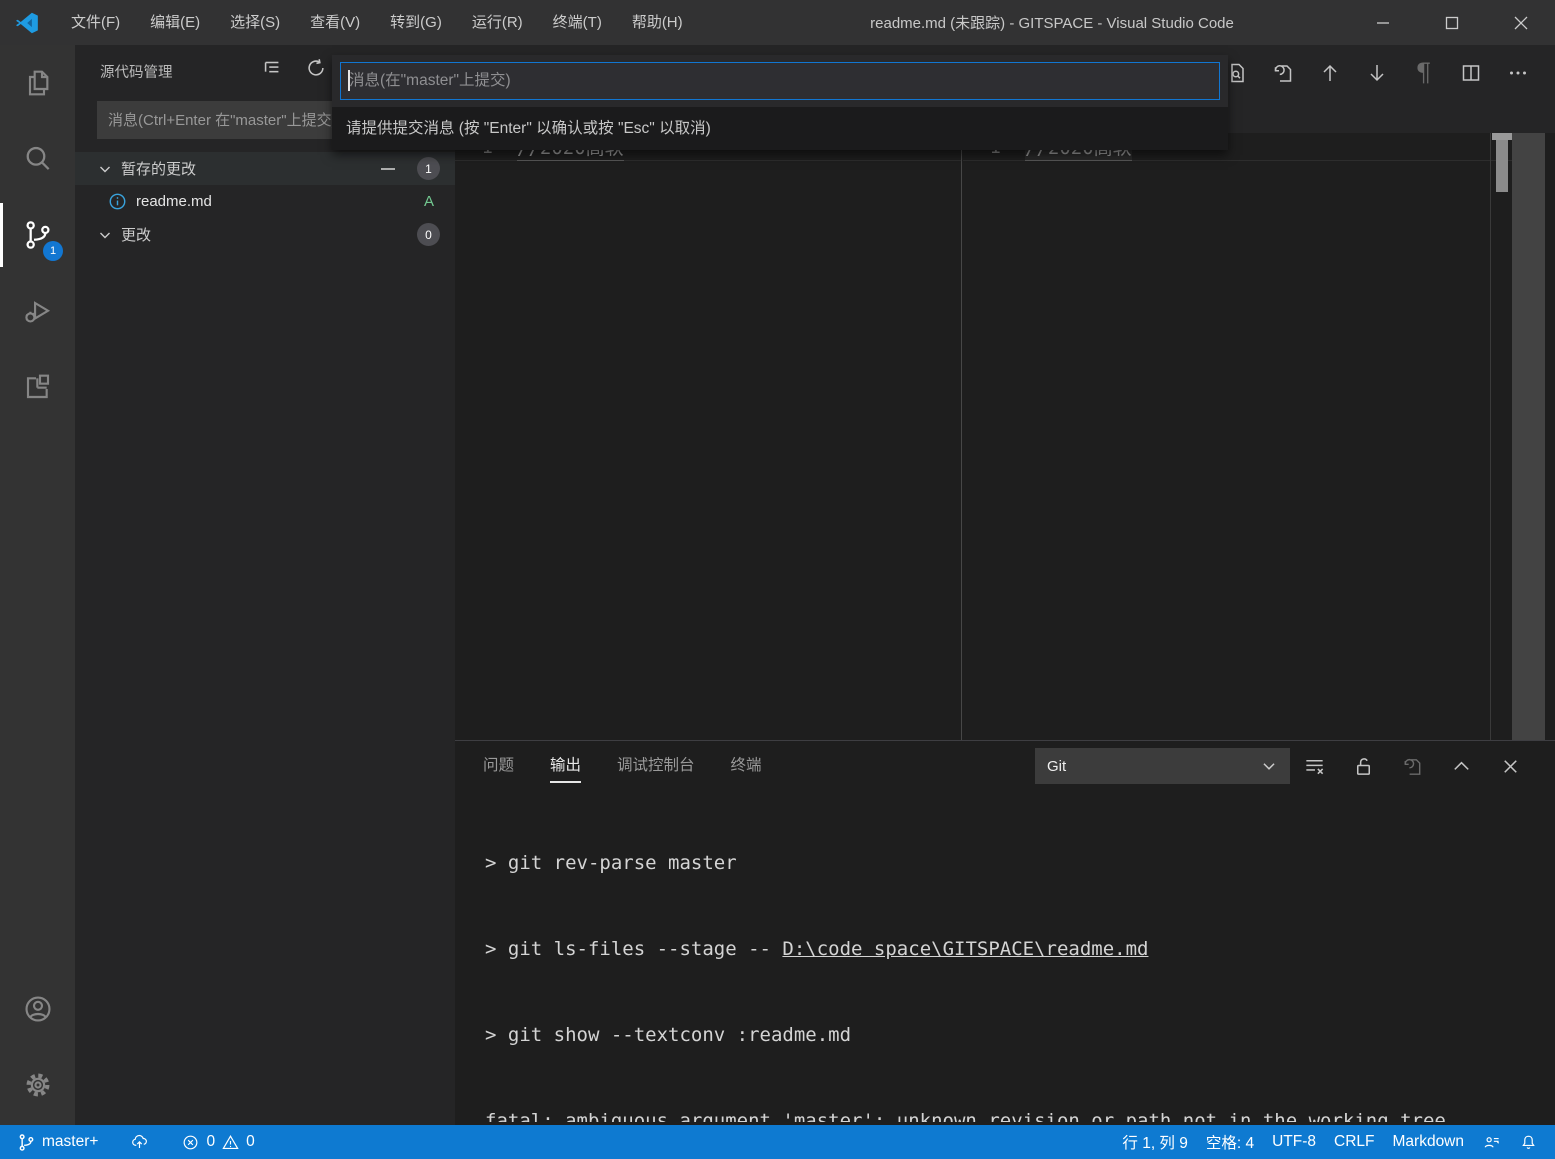 This screenshot has height=1159, width=1555. What do you see at coordinates (611, 863) in the screenshot?
I see `output-line: > git rev-parse master` at bounding box center [611, 863].